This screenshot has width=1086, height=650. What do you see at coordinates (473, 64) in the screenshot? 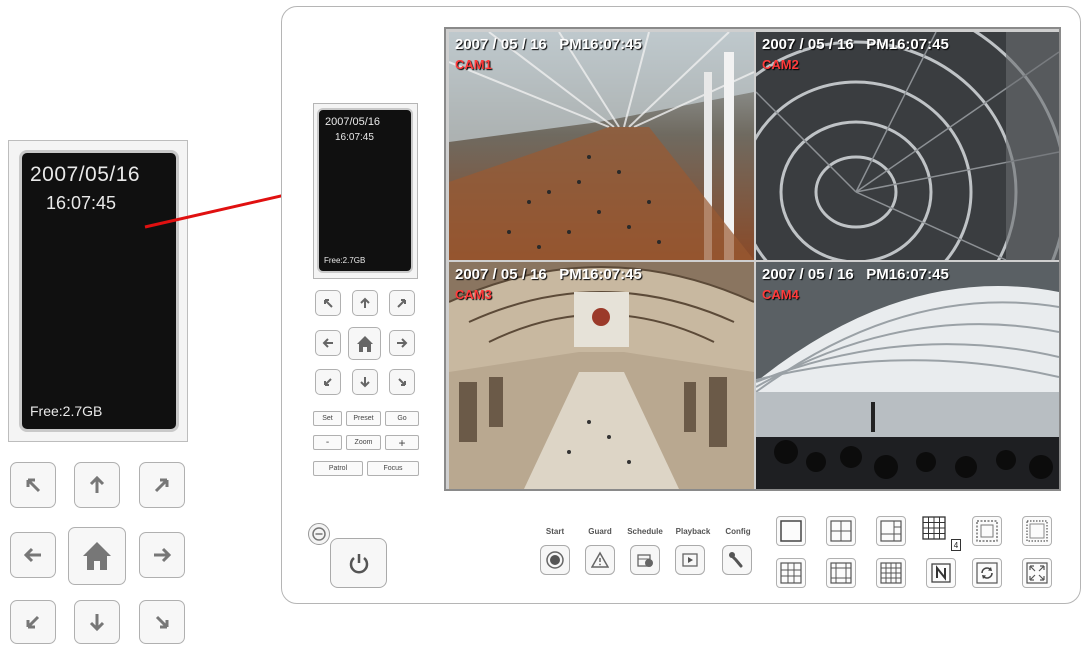
I see `camera-1-name: CAM1` at bounding box center [473, 64].